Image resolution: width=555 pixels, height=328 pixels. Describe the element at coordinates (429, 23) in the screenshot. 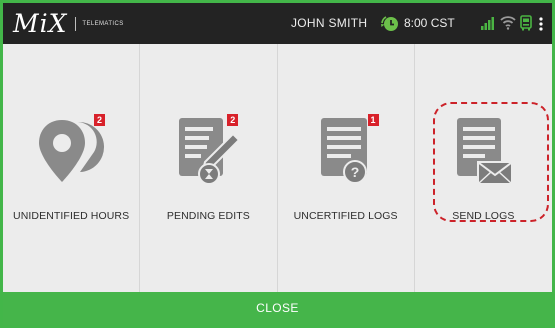

I see `clock-time: 8:00 CST` at that location.